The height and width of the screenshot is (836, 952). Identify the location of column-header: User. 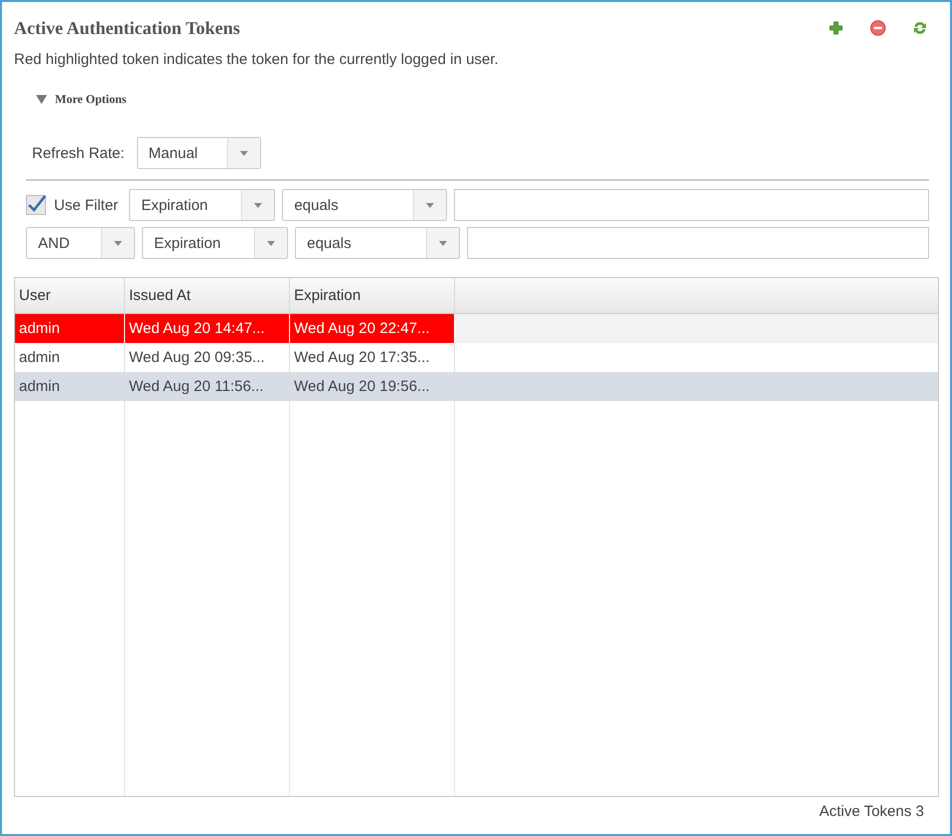
(70, 296).